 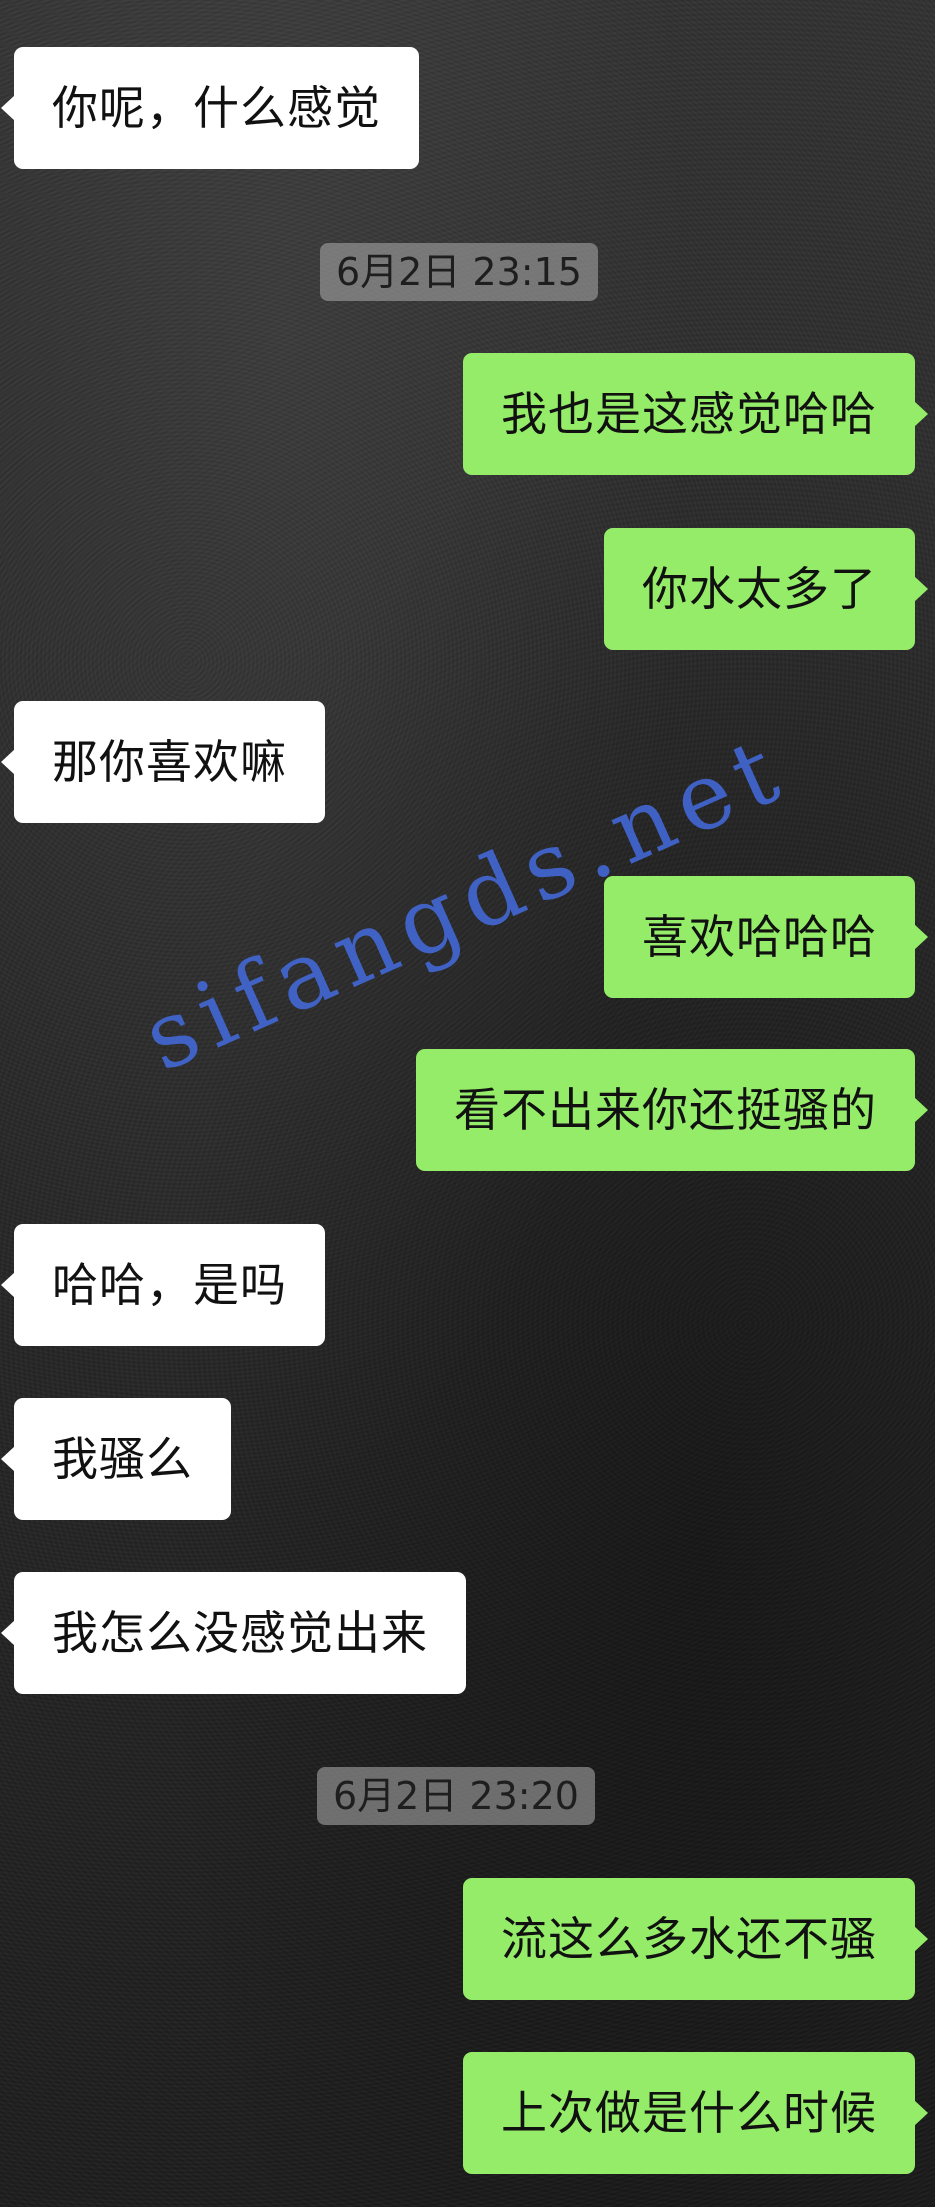 What do you see at coordinates (695, 2113) in the screenshot?
I see `outgoing-message-bubble: 上次做是什么时候` at bounding box center [695, 2113].